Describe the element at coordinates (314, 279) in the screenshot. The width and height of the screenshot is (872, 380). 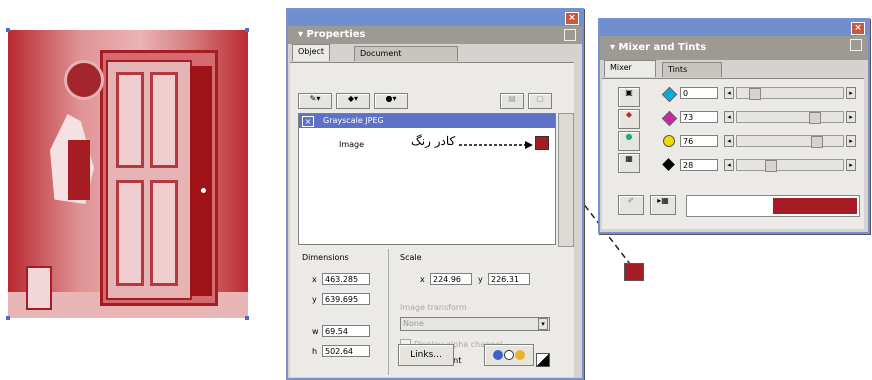
I see `x-label: x` at that location.